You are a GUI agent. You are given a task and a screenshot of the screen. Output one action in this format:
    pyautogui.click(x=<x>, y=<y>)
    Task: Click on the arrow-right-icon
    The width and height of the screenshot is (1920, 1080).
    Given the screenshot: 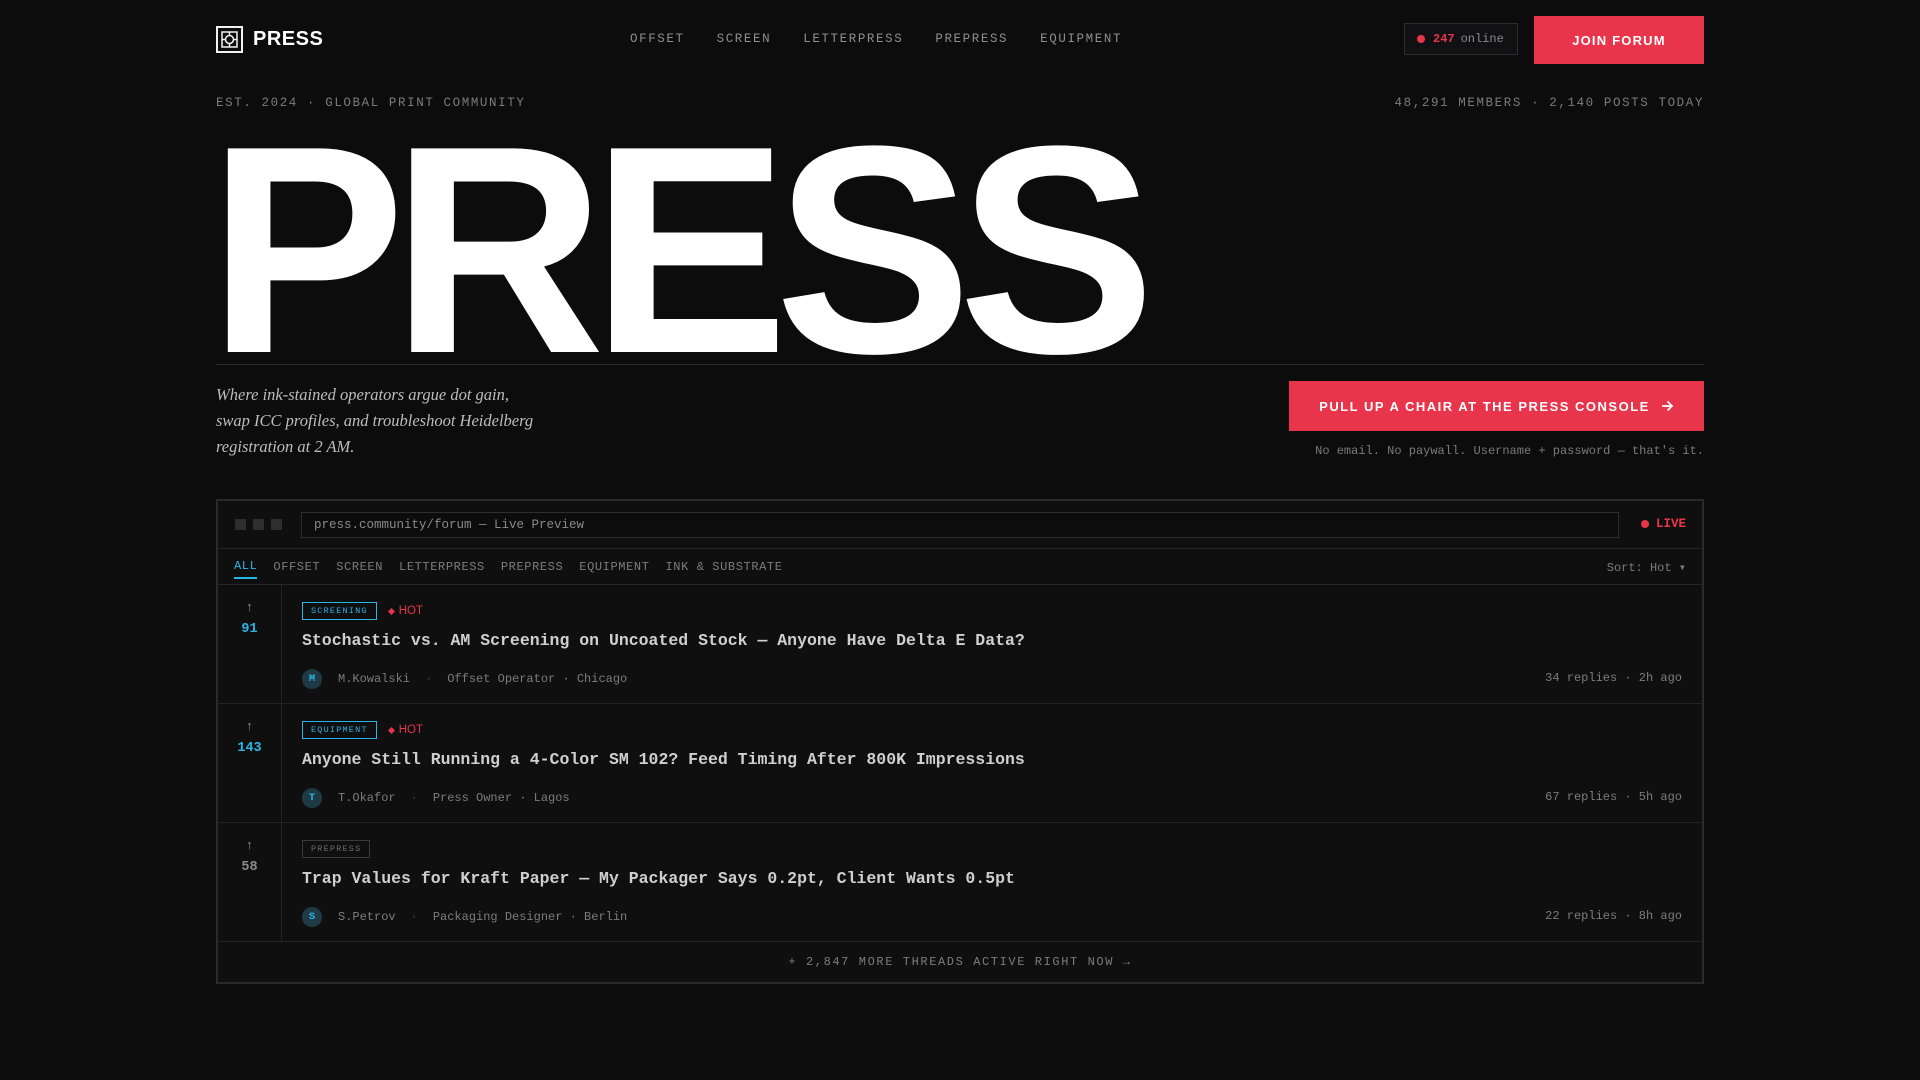 What is the action you would take?
    pyautogui.click(x=1667, y=406)
    